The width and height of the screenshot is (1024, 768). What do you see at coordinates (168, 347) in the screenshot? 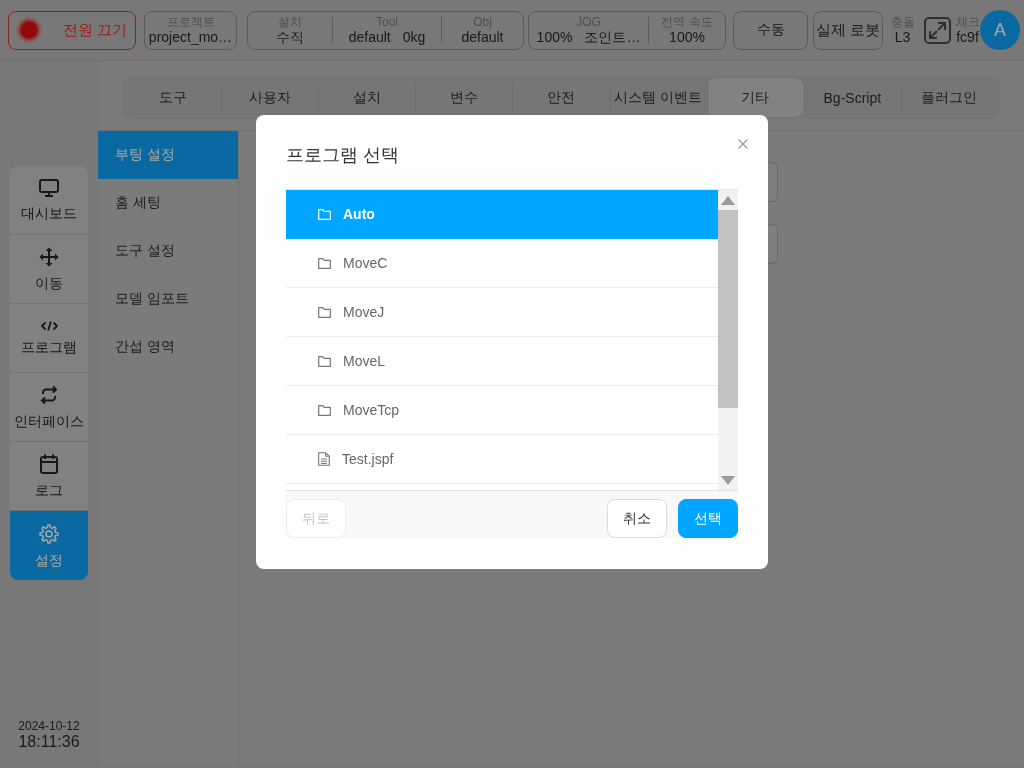
I see `settings-menu-item: 간섭 영역` at bounding box center [168, 347].